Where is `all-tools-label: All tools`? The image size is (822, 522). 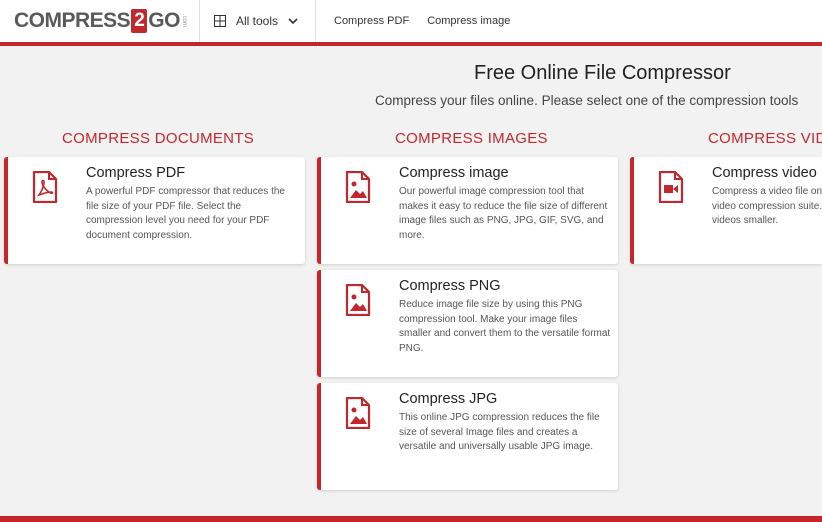
all-tools-label: All tools is located at coordinates (257, 21).